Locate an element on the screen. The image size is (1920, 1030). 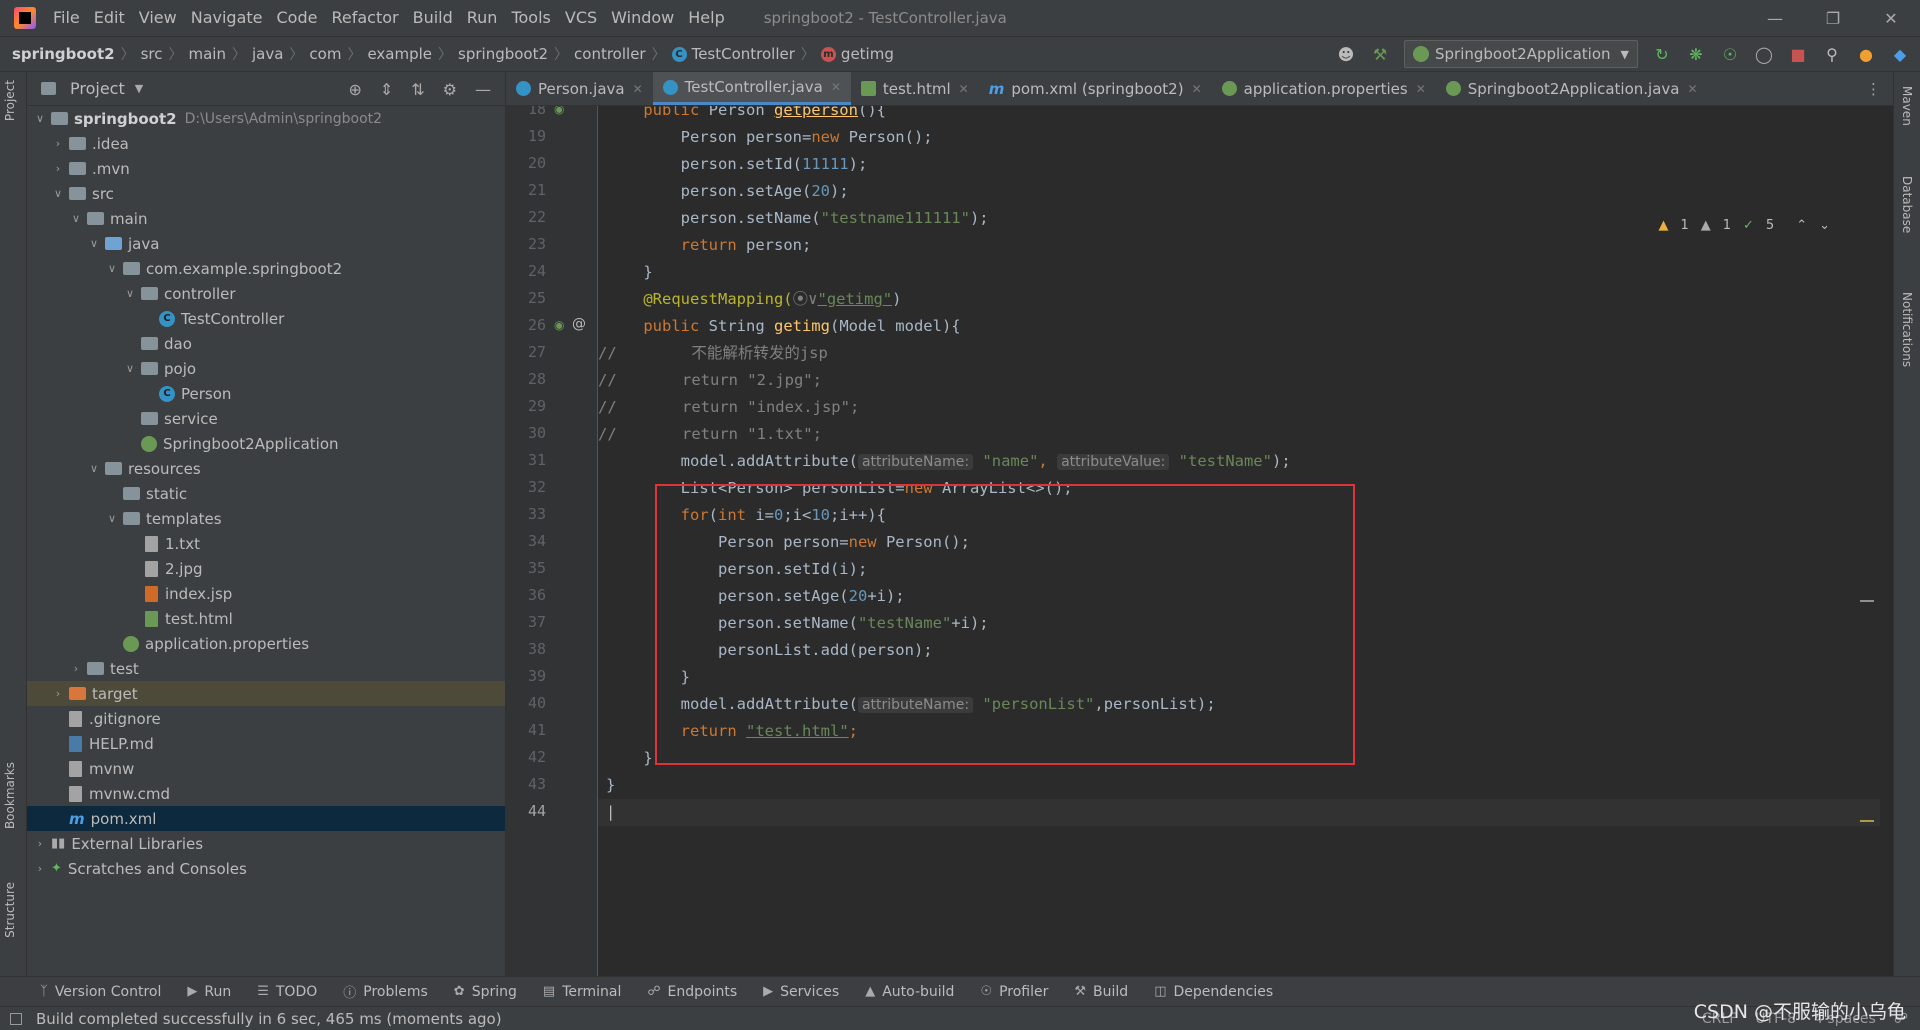
breadcrumb-item: src is located at coordinates (152, 54).